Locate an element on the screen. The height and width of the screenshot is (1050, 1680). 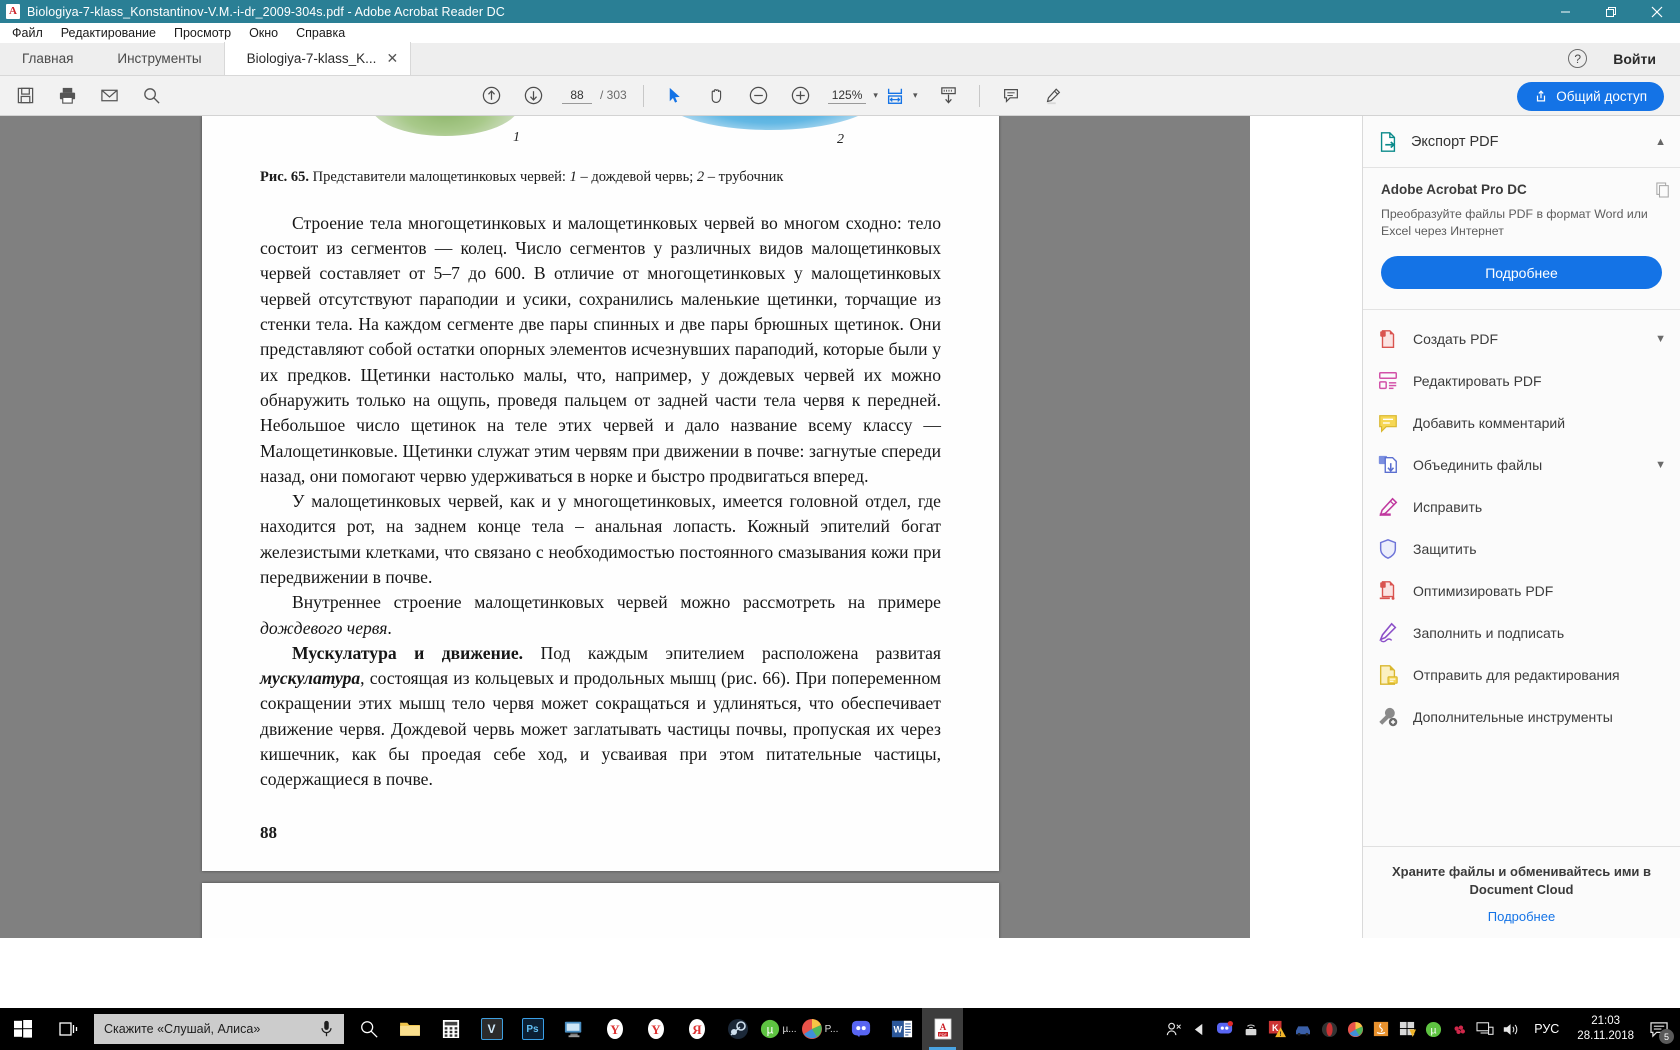
tool-combine-files: Объединить файлы ▼ is located at coordinates (1521, 465).